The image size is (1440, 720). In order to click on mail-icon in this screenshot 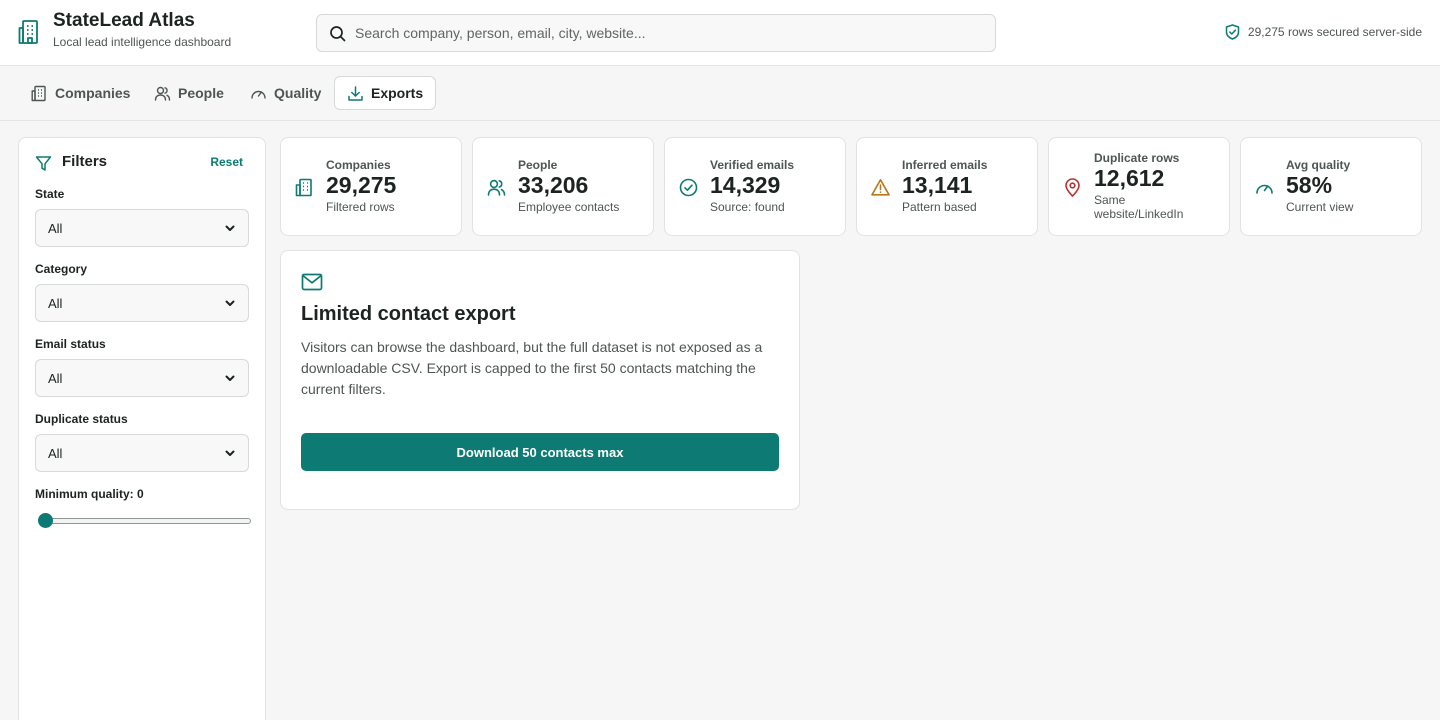, I will do `click(312, 282)`.